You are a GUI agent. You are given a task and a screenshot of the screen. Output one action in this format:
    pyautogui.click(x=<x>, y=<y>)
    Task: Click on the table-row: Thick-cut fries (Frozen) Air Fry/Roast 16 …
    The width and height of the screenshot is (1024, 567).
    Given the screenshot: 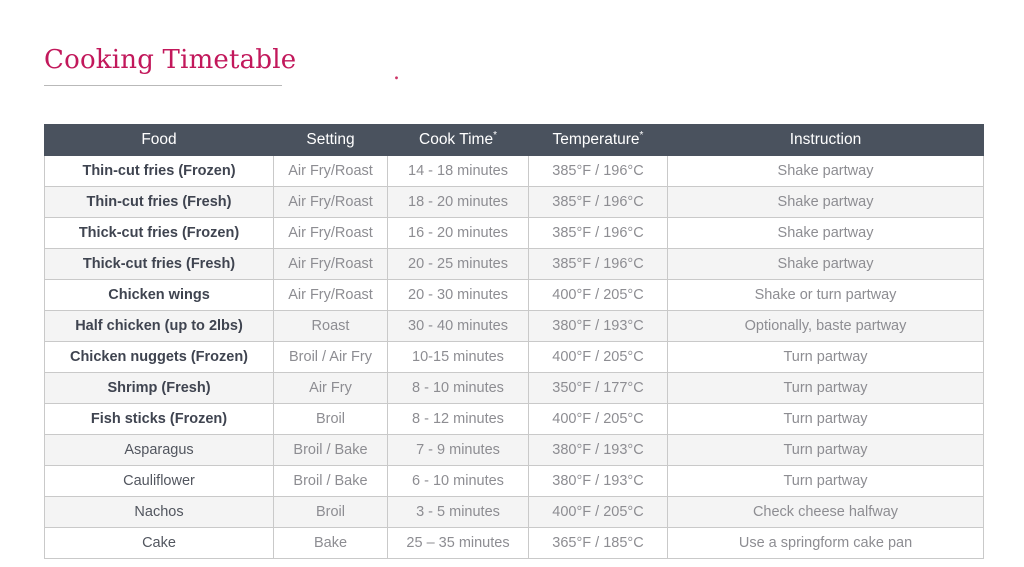 What is the action you would take?
    pyautogui.click(x=514, y=233)
    